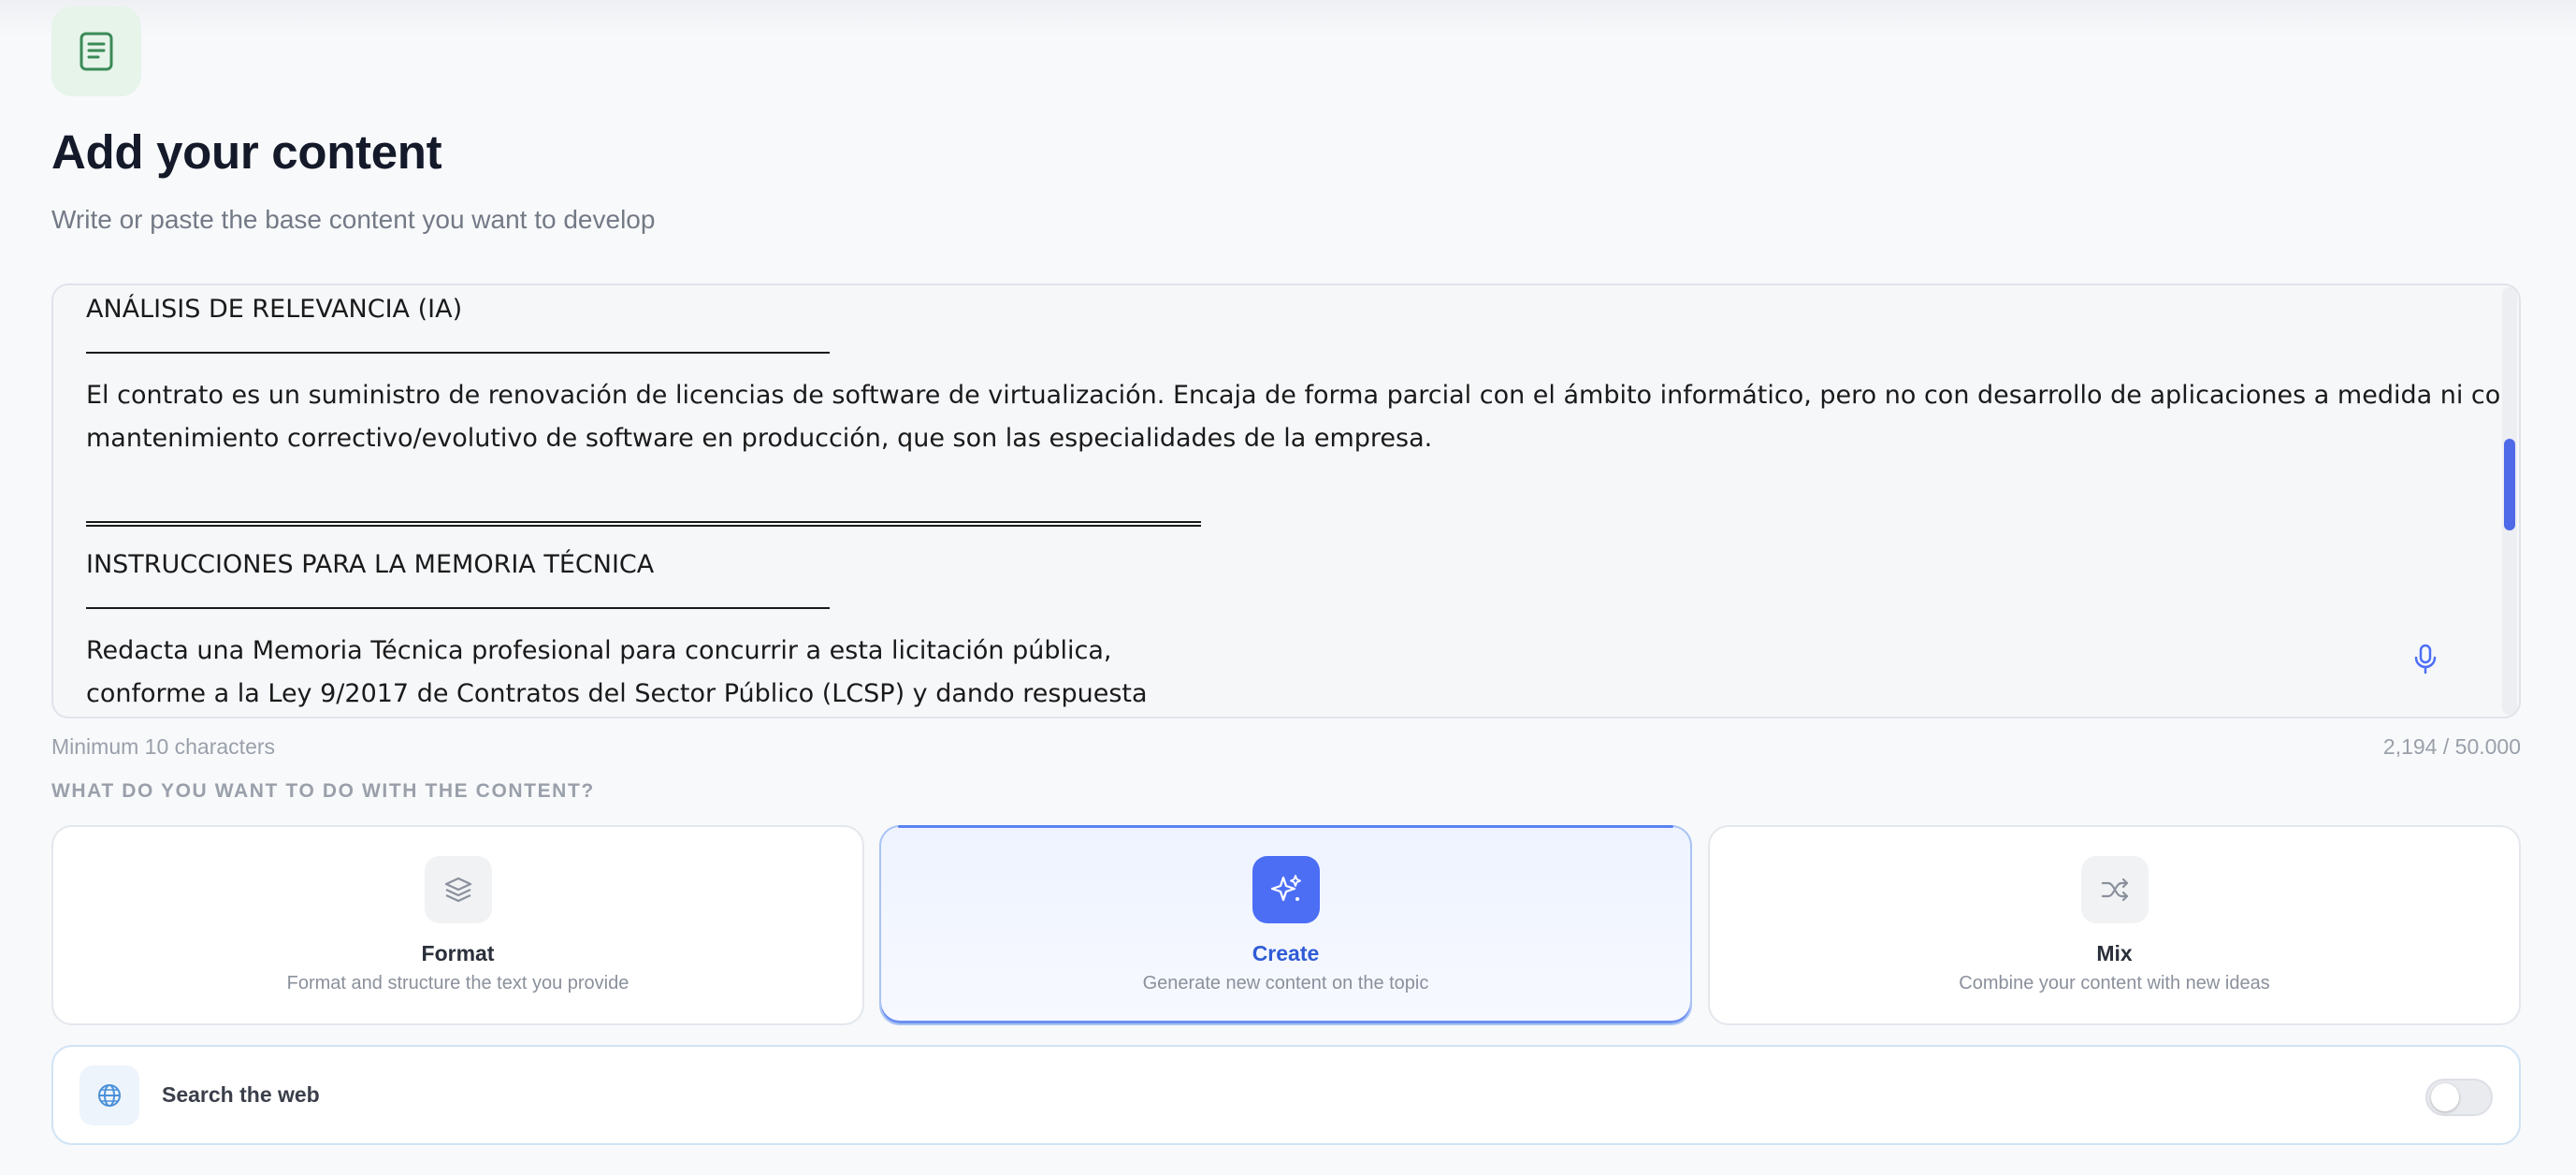 This screenshot has height=1175, width=2576. Describe the element at coordinates (2114, 925) in the screenshot. I see `mode-card-mix: Mix Combine your content with new ideas` at that location.